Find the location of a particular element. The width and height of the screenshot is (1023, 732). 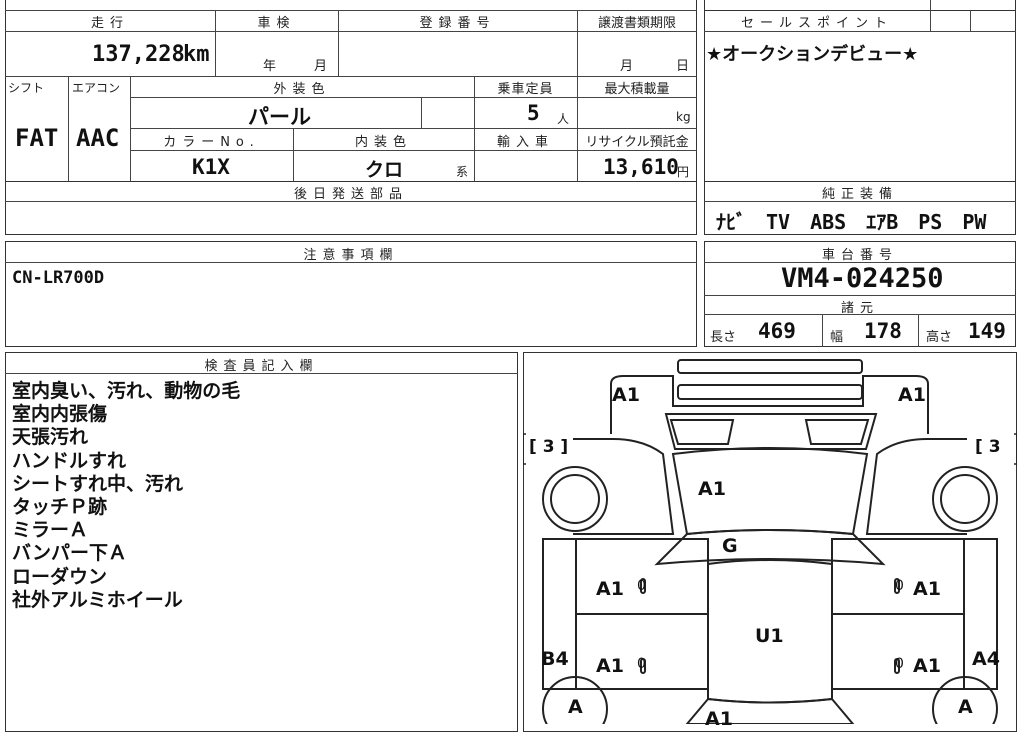

exterior-color-value: パール is located at coordinates (279, 117).